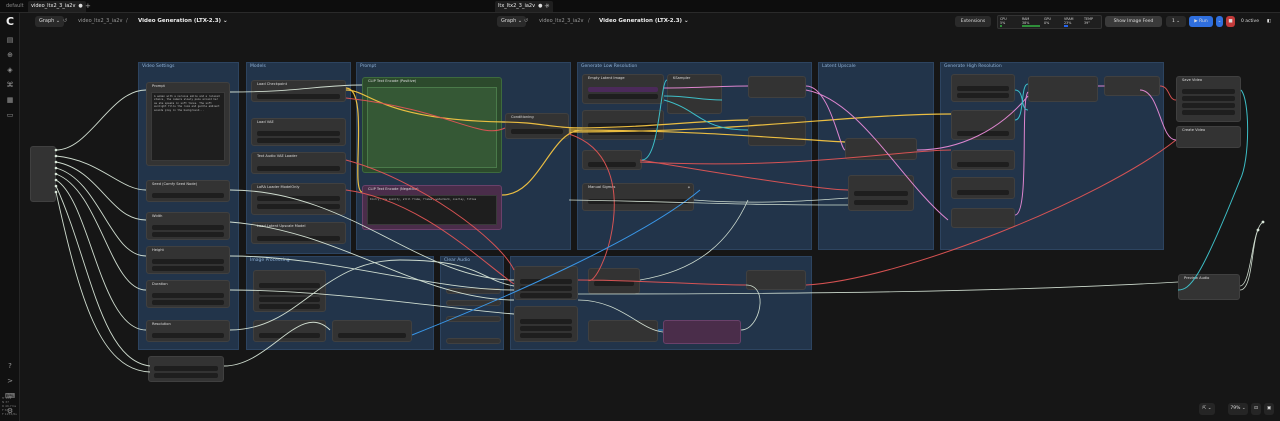  I want to click on fit-view-icon: ⊡, so click(1256, 409).